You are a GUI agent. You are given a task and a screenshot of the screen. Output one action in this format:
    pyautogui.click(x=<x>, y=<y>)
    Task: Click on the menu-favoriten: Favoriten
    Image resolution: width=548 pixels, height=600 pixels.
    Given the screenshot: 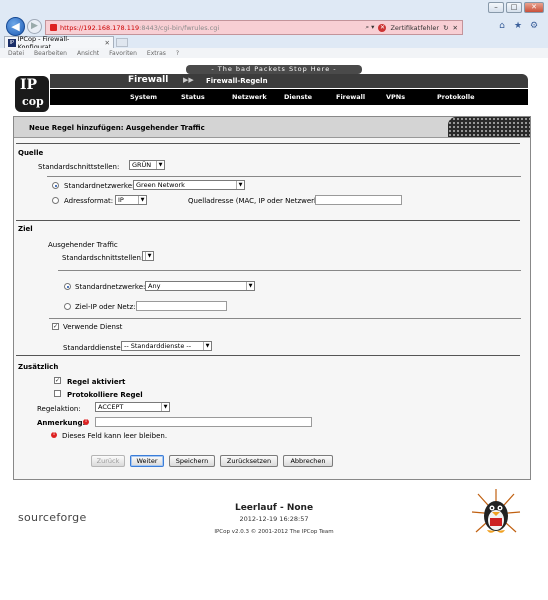 What is the action you would take?
    pyautogui.click(x=123, y=53)
    